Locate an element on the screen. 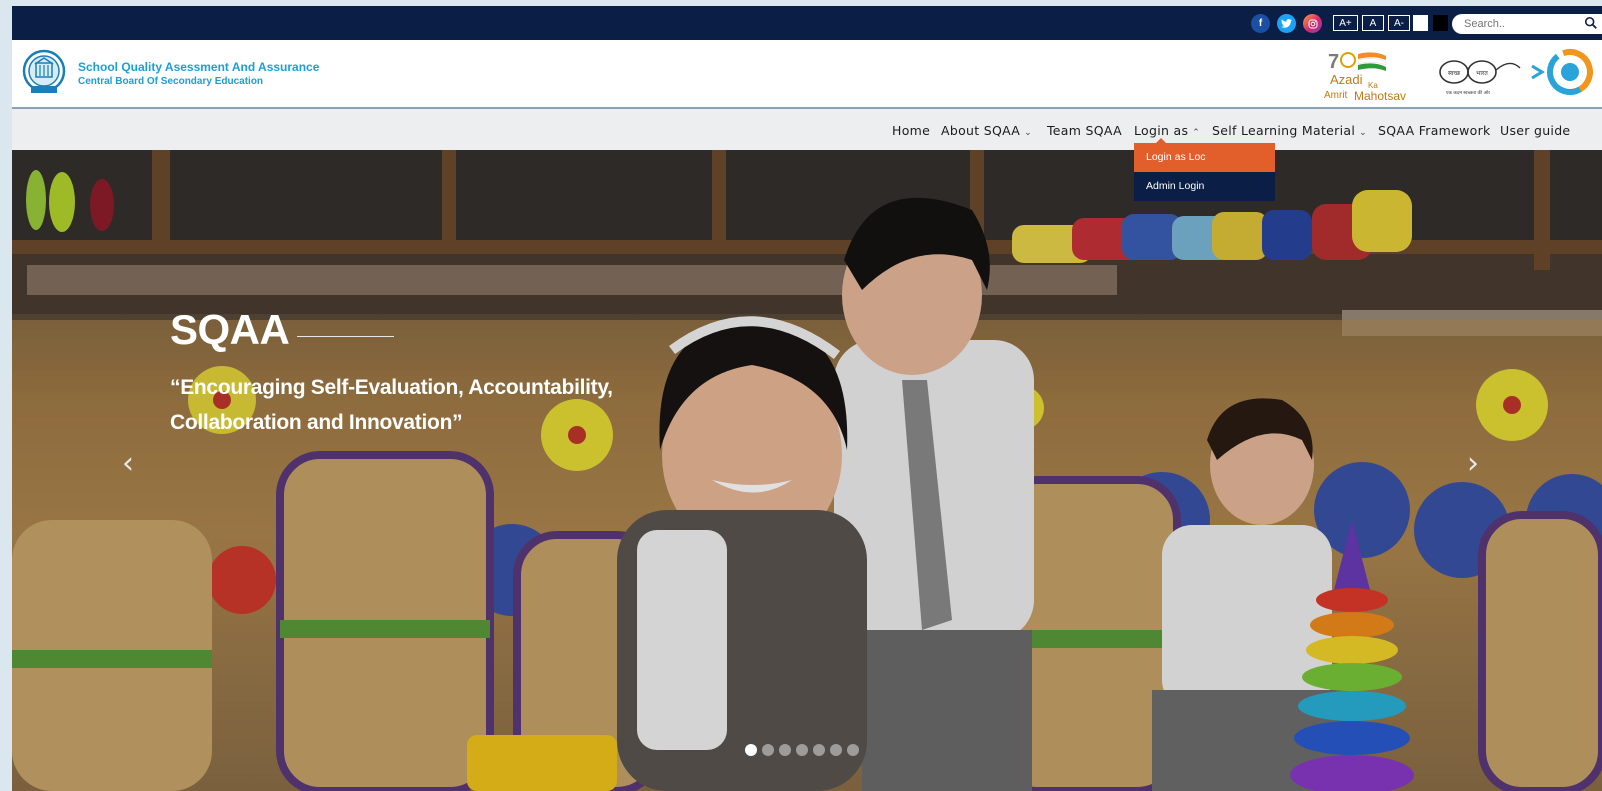 The height and width of the screenshot is (791, 1602). nav-label: SQAA Framework is located at coordinates (1434, 130).